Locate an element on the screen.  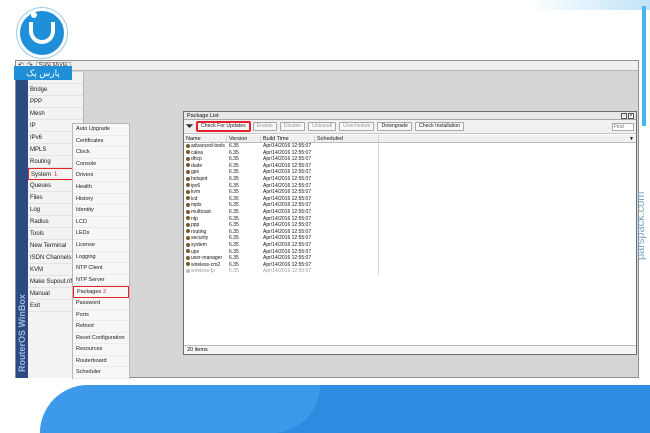
main-menu-item-label: MPLS is located at coordinates (38, 150).